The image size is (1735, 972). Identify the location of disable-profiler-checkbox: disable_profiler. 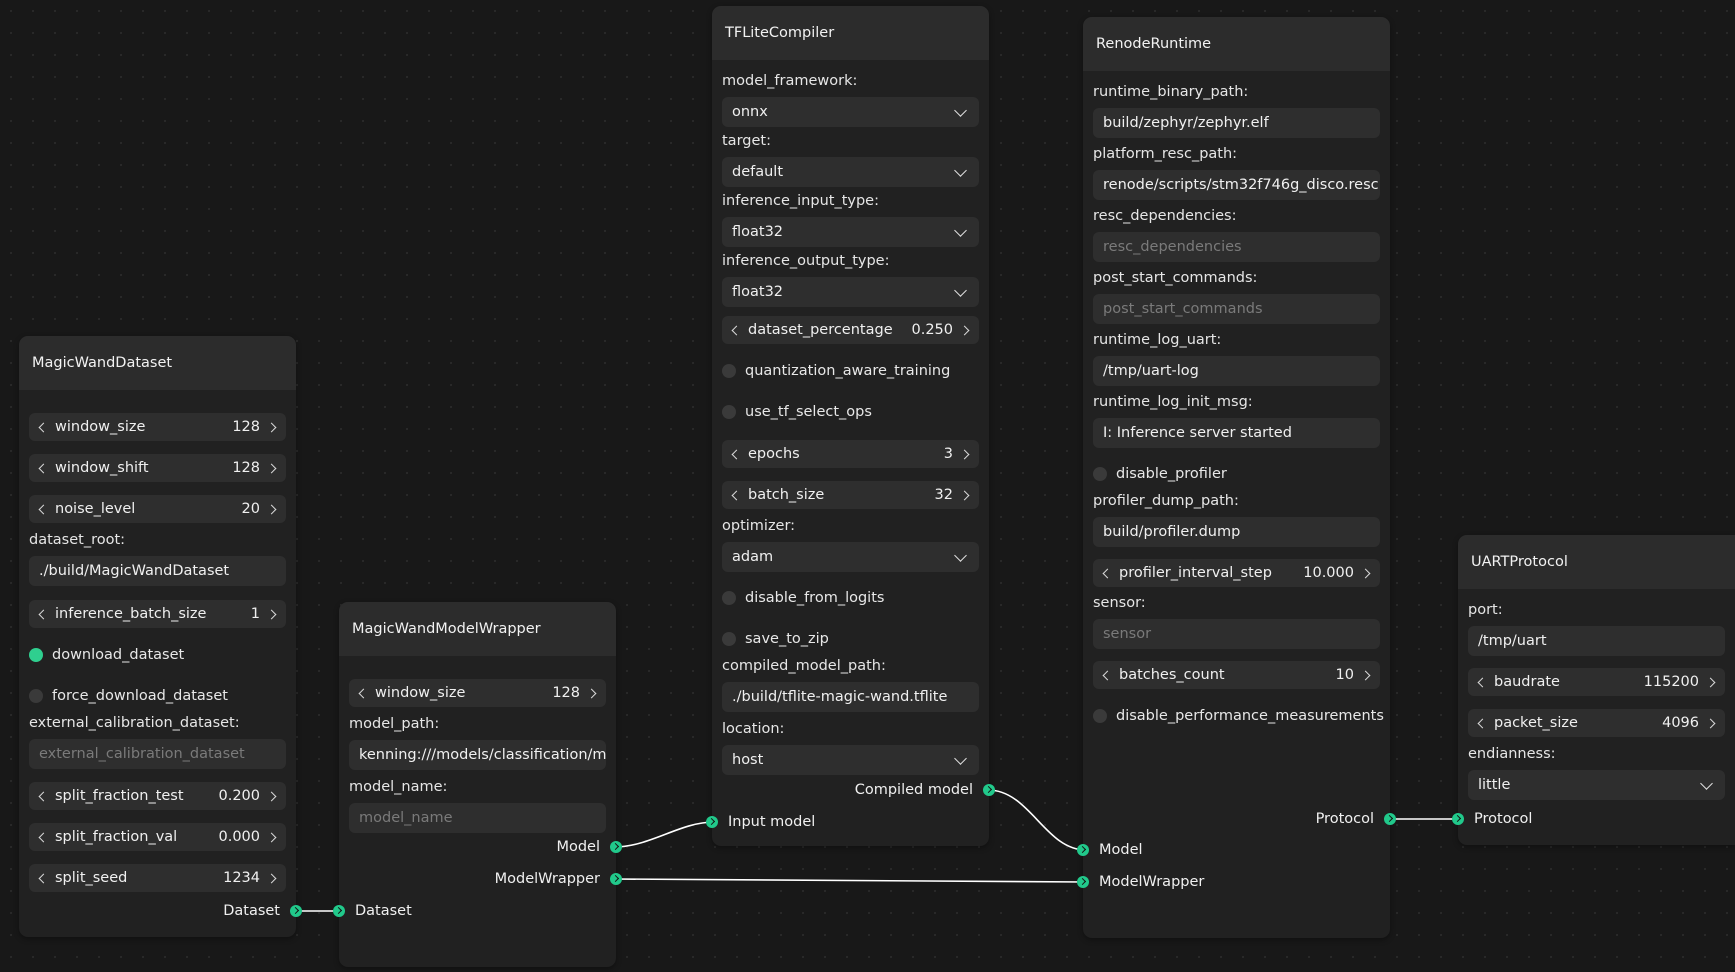
(1236, 474).